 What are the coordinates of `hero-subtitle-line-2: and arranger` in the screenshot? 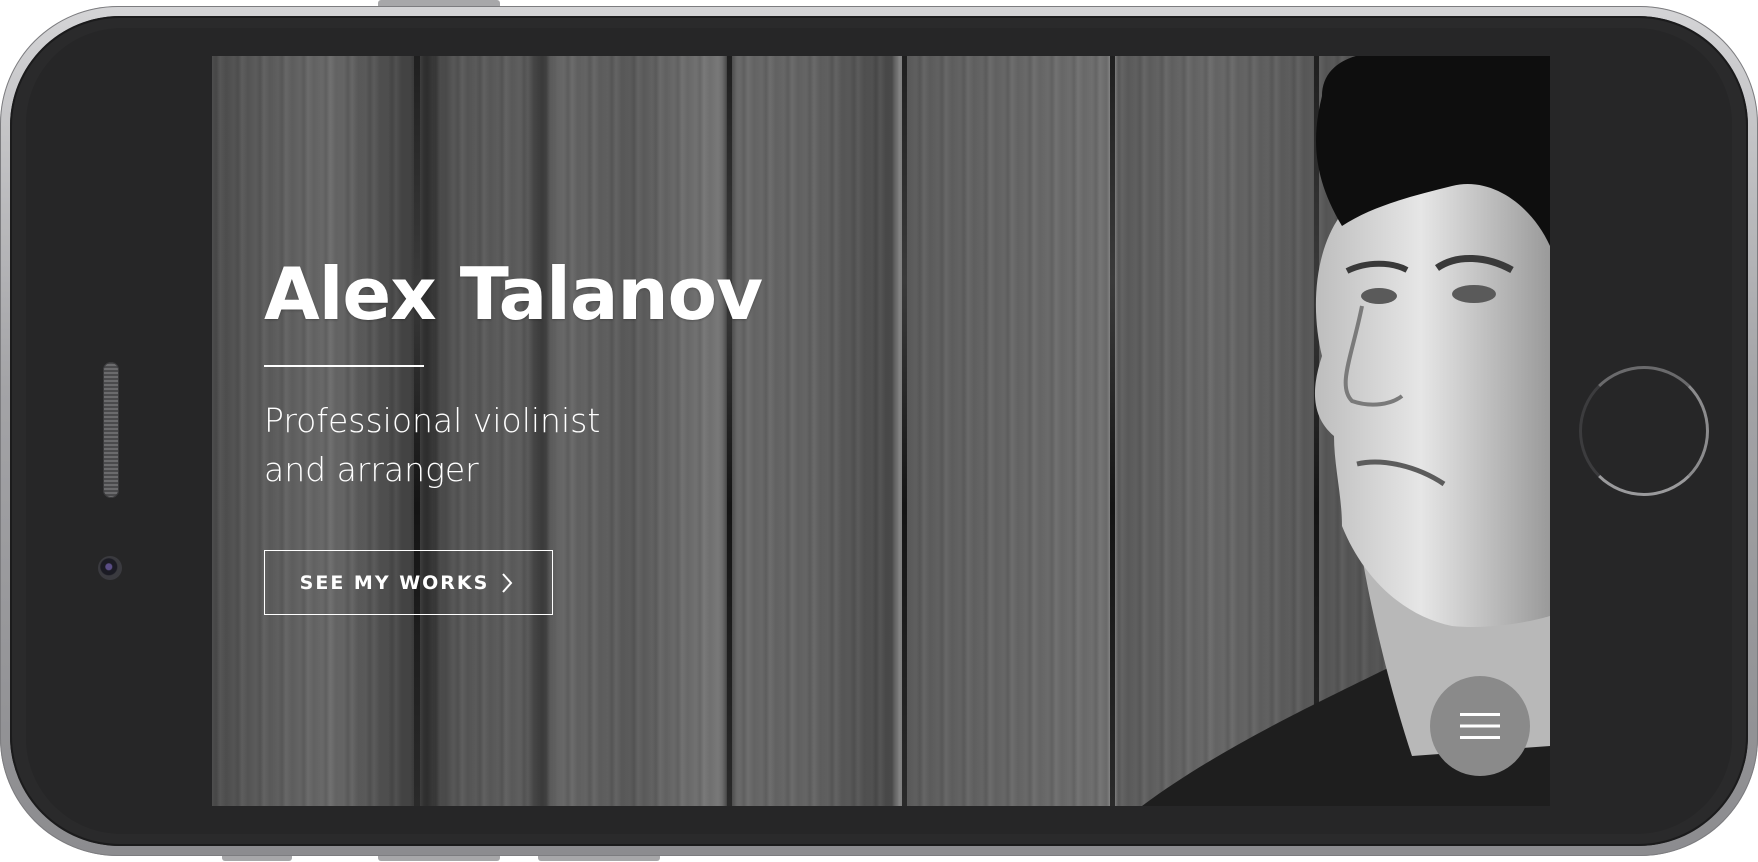 It's located at (371, 469).